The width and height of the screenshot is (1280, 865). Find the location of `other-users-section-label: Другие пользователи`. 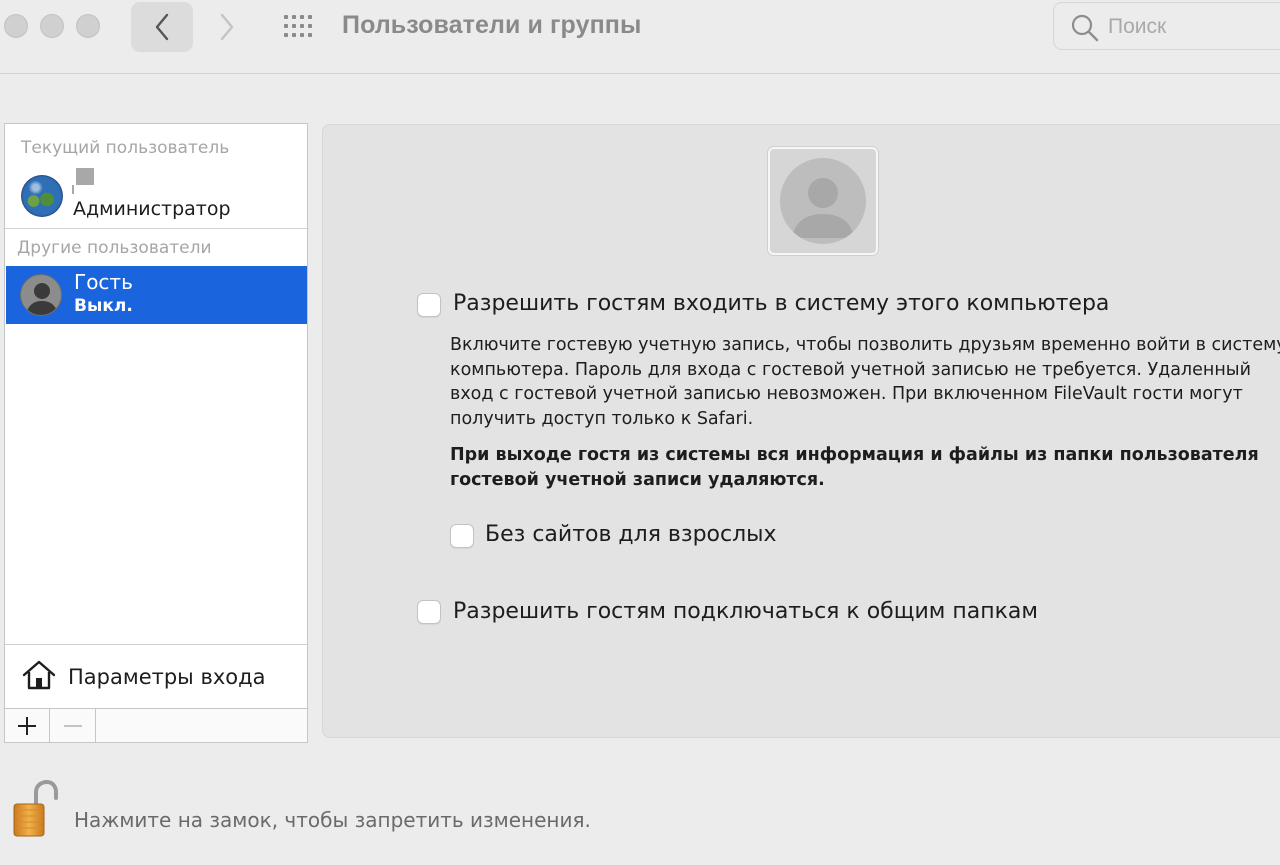

other-users-section-label: Другие пользователи is located at coordinates (114, 248).